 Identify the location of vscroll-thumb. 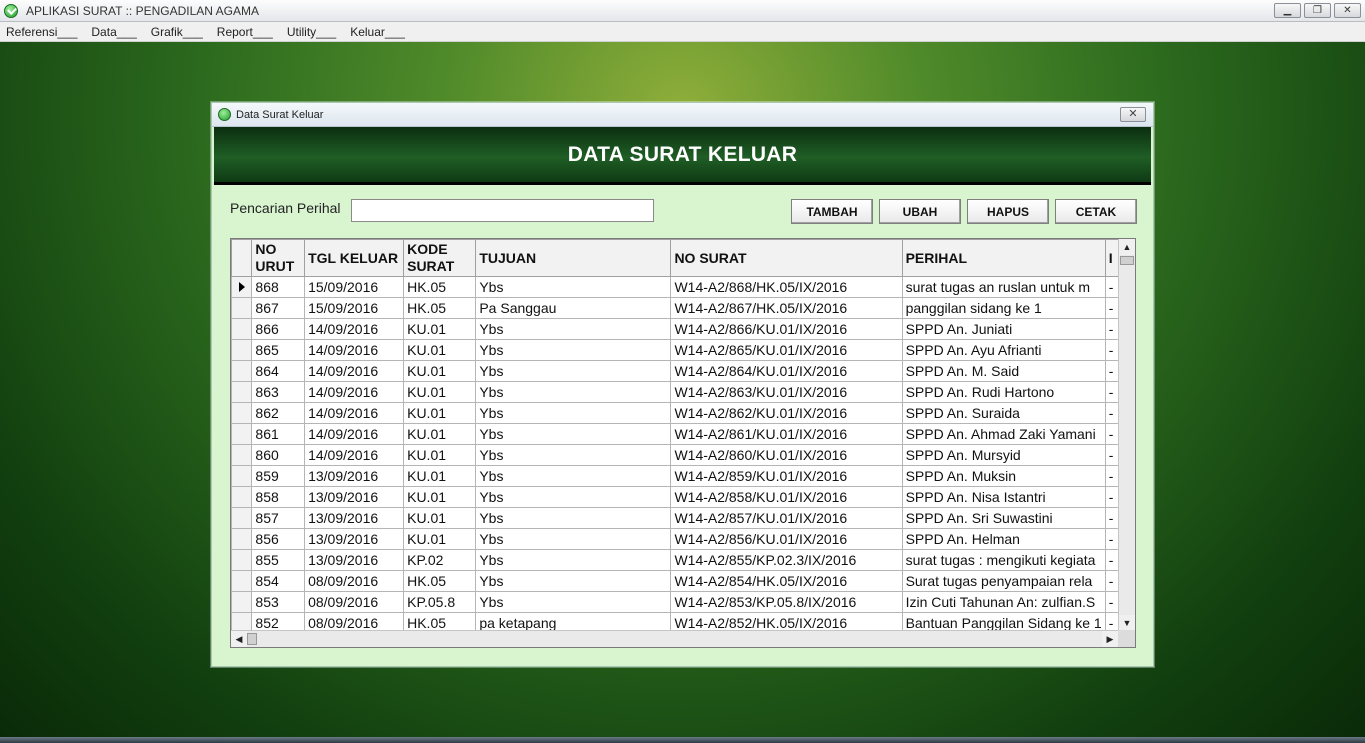
(1127, 260).